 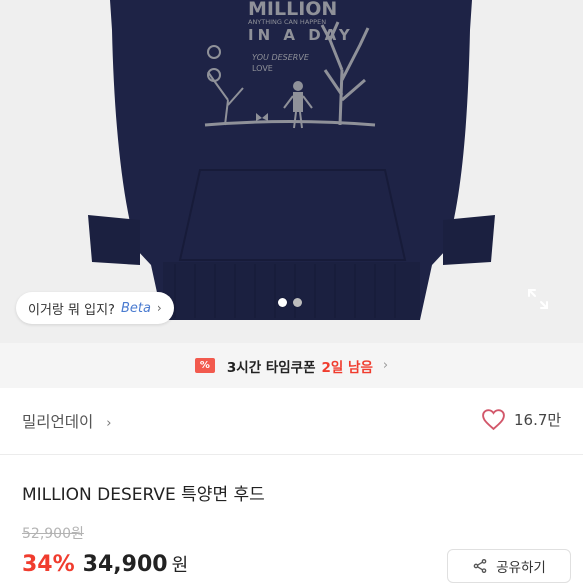 I want to click on like-button: 16.7만, so click(x=521, y=419).